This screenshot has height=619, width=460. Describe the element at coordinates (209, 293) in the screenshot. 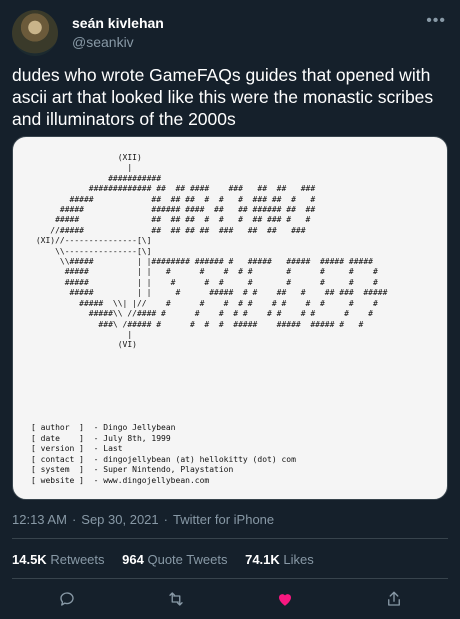

I see `ascii-line: ##### | | # ##### # # ## # ## ### #####` at that location.